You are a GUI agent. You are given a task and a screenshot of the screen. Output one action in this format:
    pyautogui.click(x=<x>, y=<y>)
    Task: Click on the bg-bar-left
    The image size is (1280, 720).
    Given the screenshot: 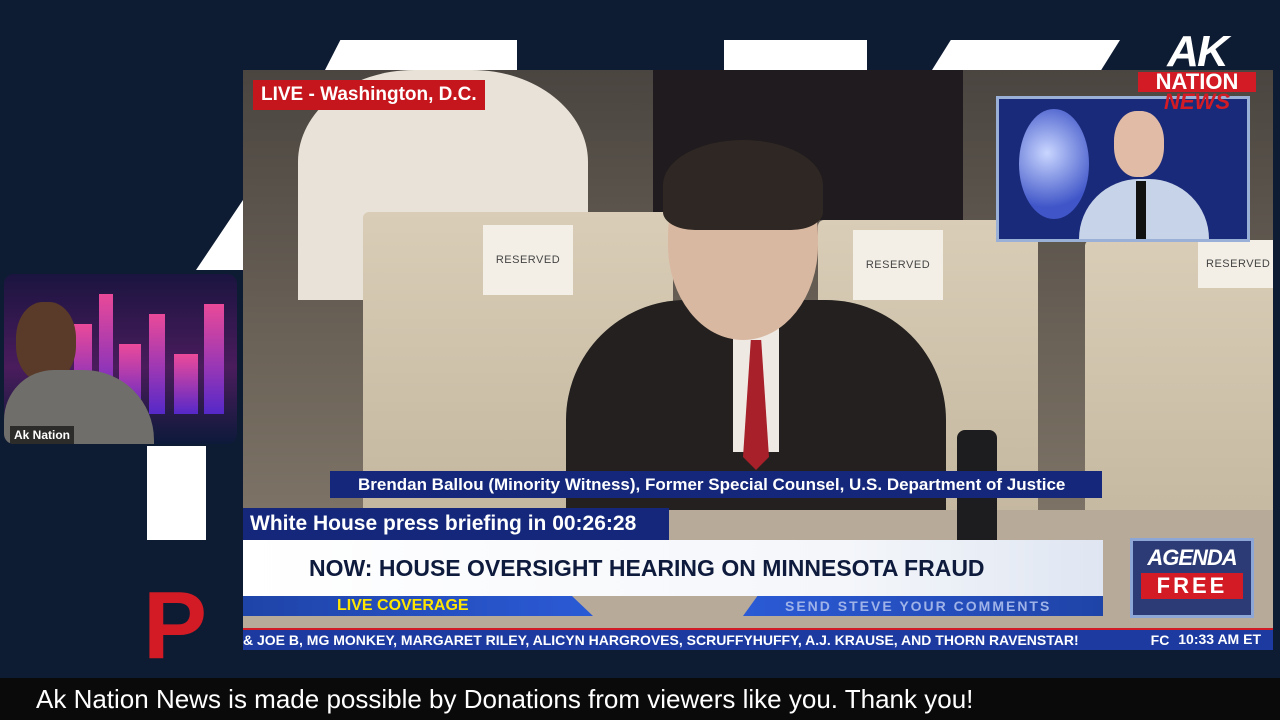 What is the action you would take?
    pyautogui.click(x=219, y=235)
    